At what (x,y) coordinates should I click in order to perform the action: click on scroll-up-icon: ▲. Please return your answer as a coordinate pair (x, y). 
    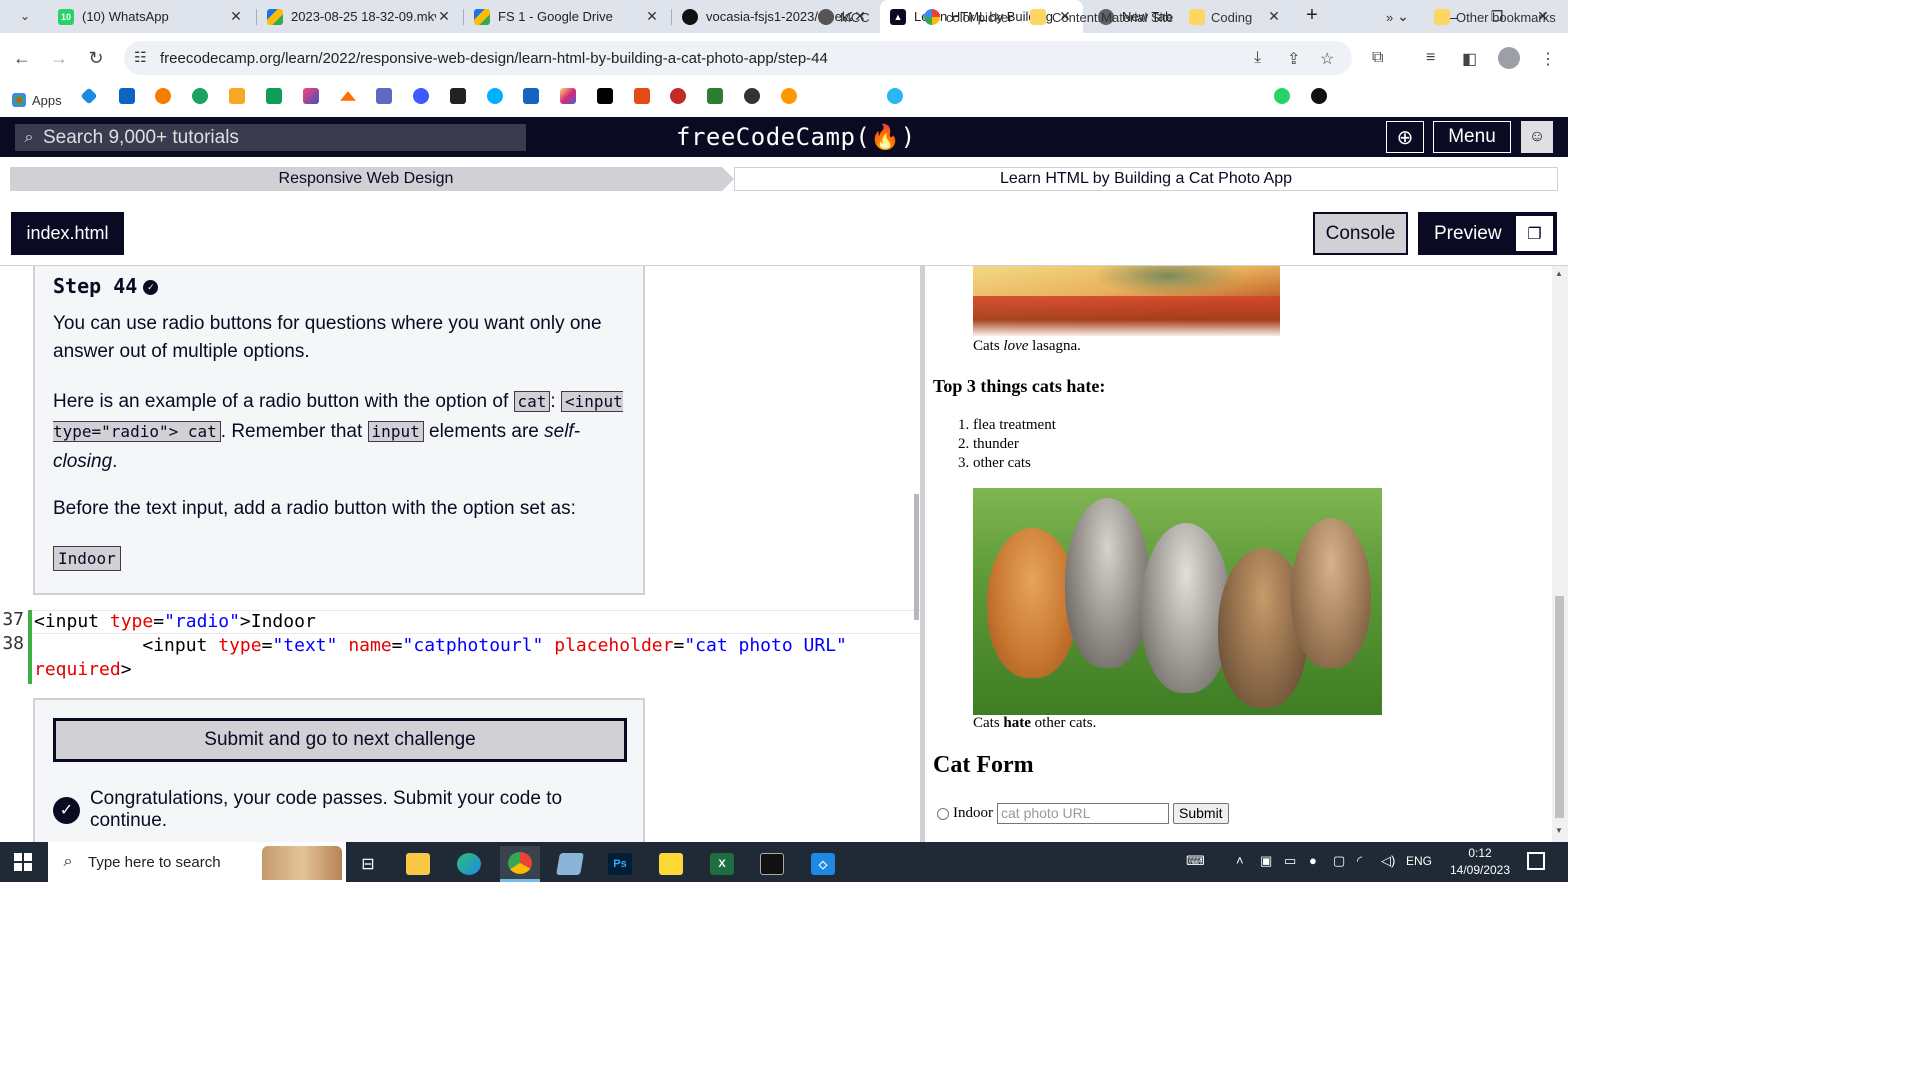
    Looking at the image, I should click on (1559, 273).